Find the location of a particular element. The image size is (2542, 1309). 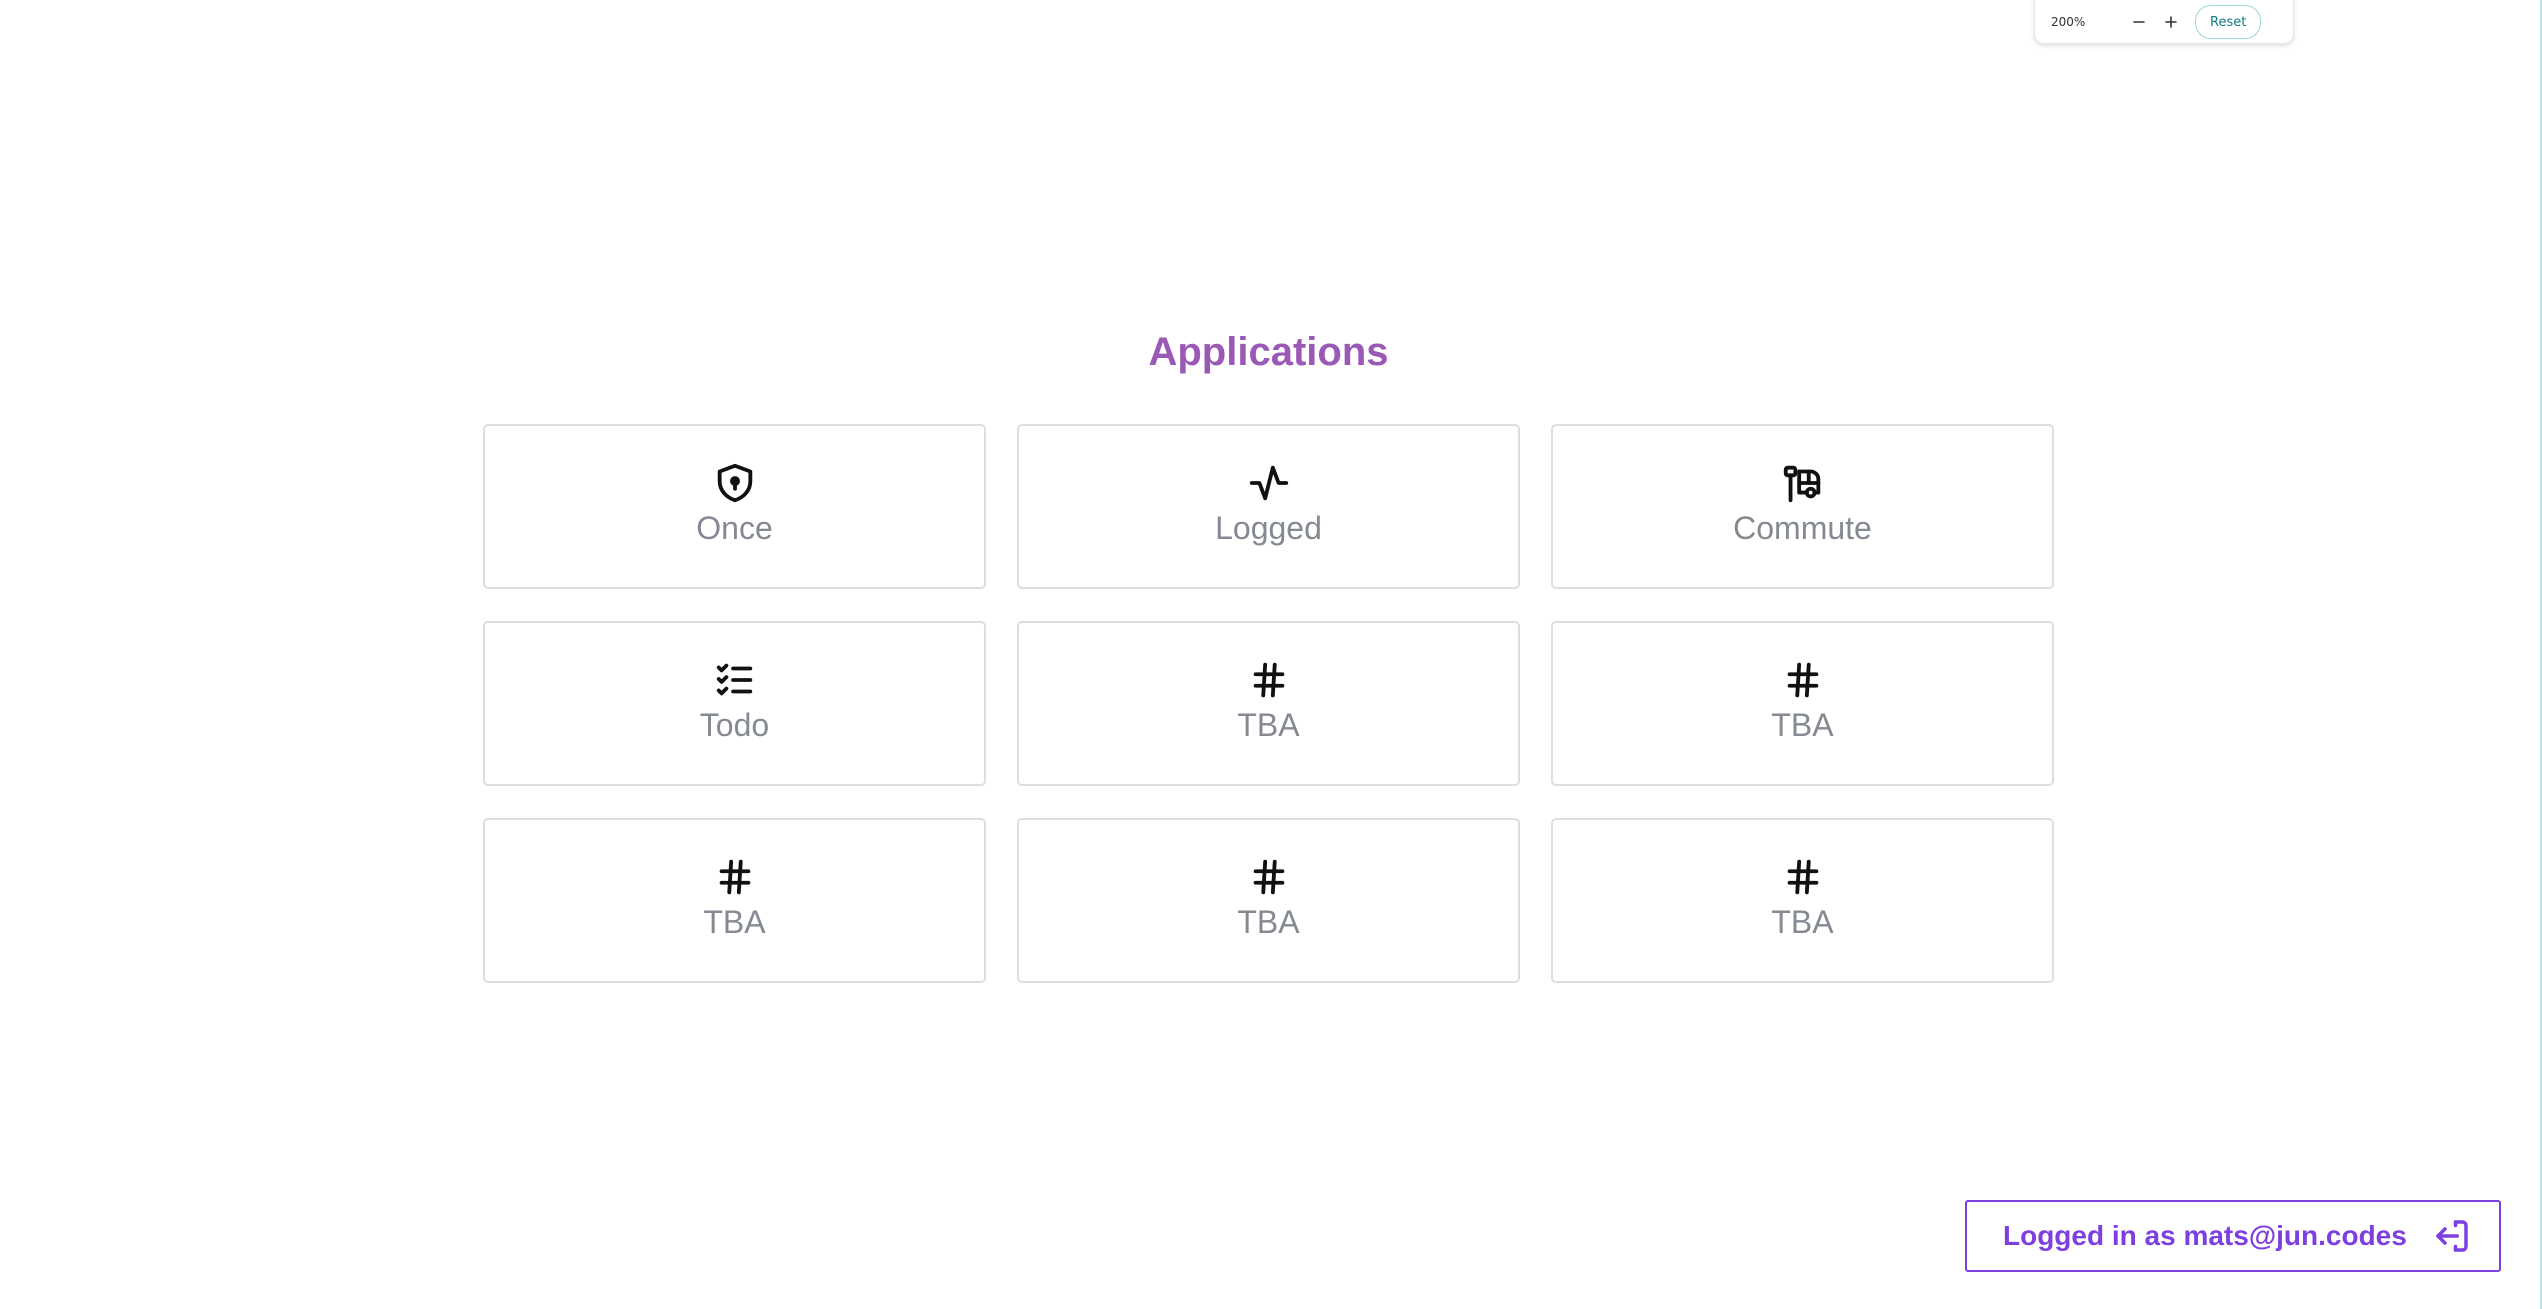

page-title: Applications is located at coordinates (1268, 352).